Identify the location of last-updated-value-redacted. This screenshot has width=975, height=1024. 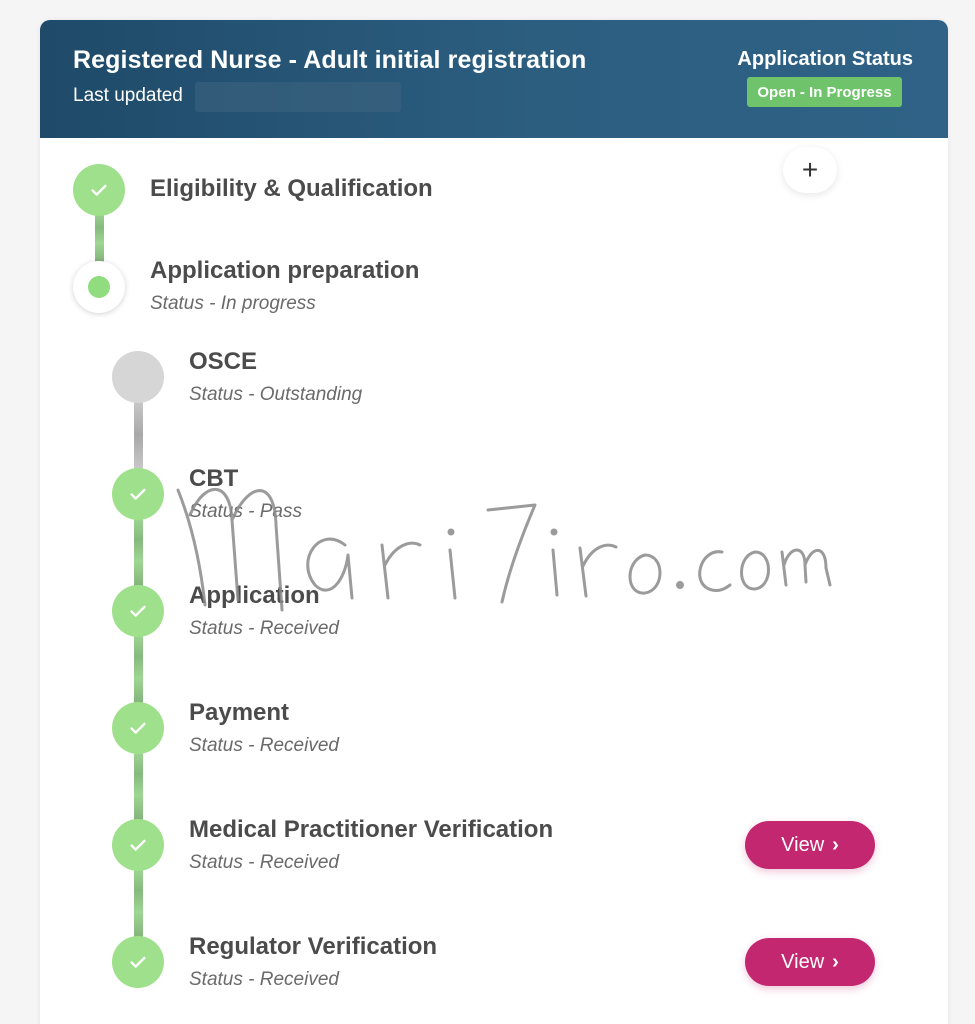
(298, 97).